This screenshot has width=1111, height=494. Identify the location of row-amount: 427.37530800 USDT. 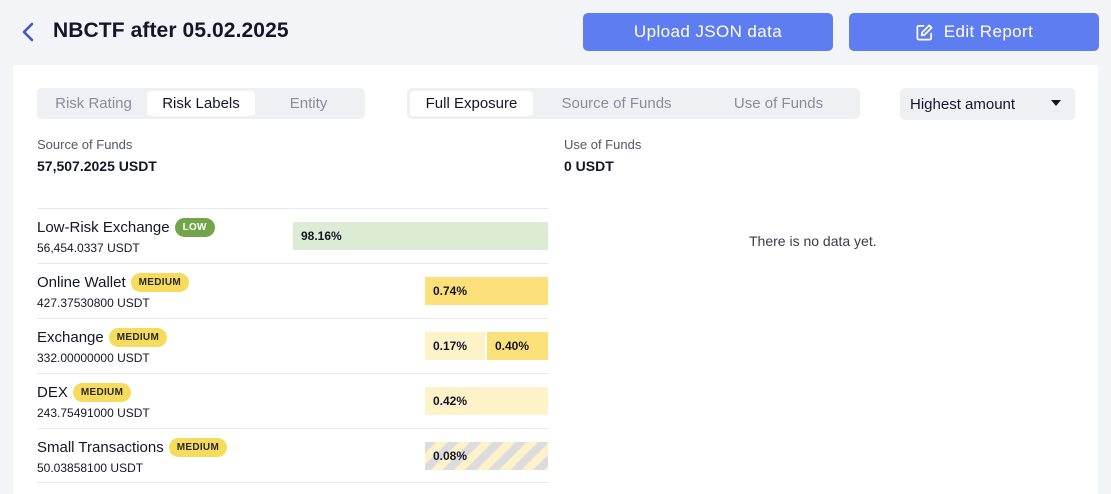
(93, 303).